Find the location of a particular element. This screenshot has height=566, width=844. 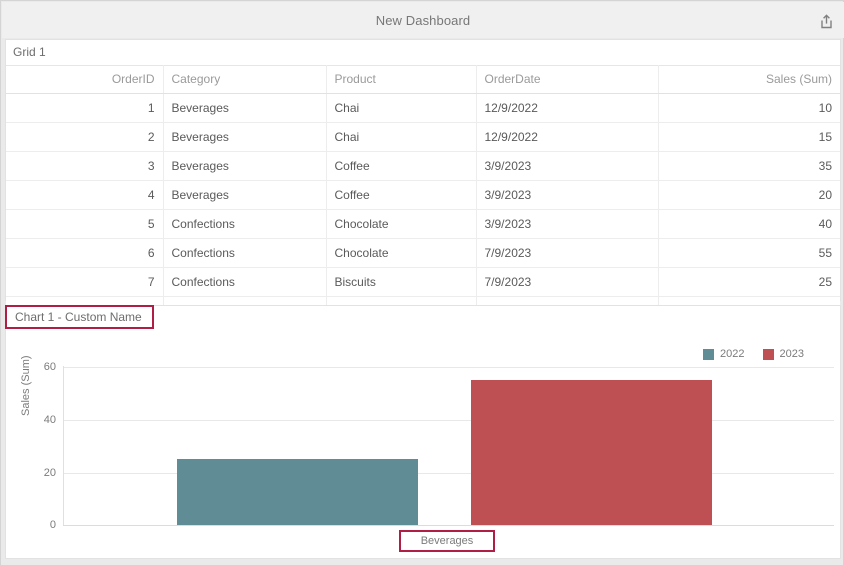

cell-sales: 20 is located at coordinates (749, 195).